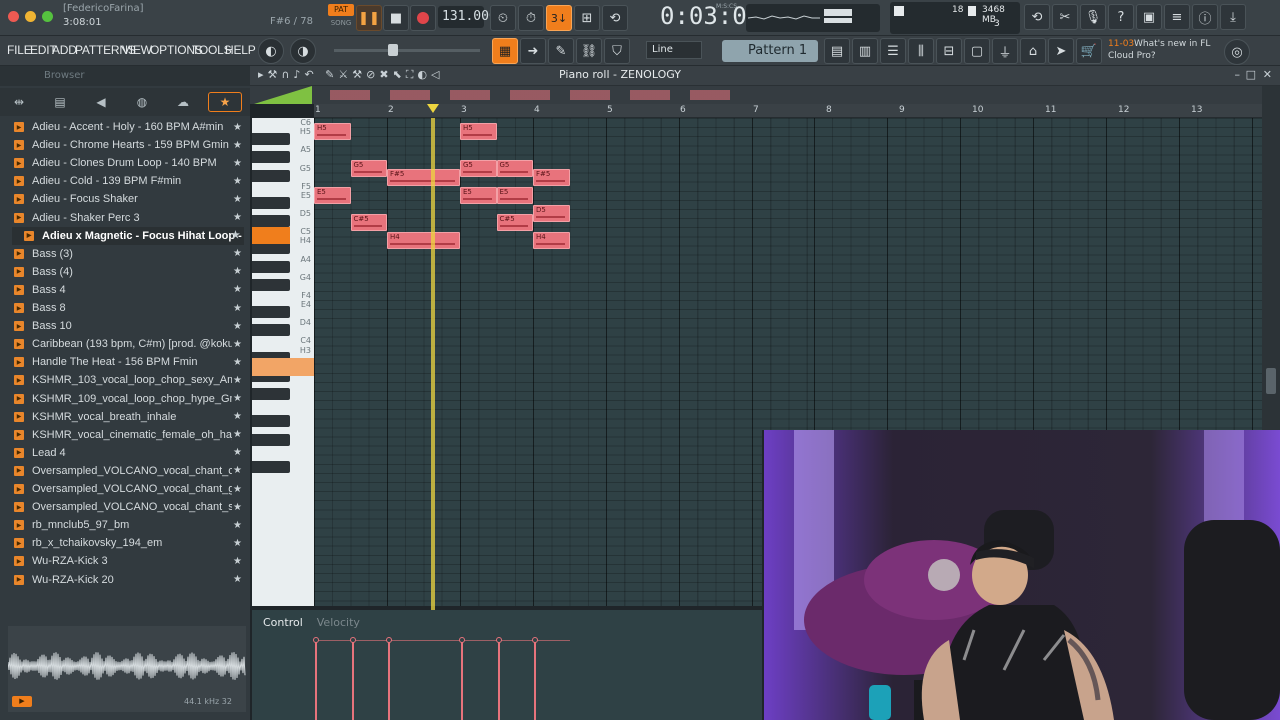 This screenshot has height=720, width=1280. Describe the element at coordinates (101, 102) in the screenshot. I see `tab-sounds-icon: ◀` at that location.